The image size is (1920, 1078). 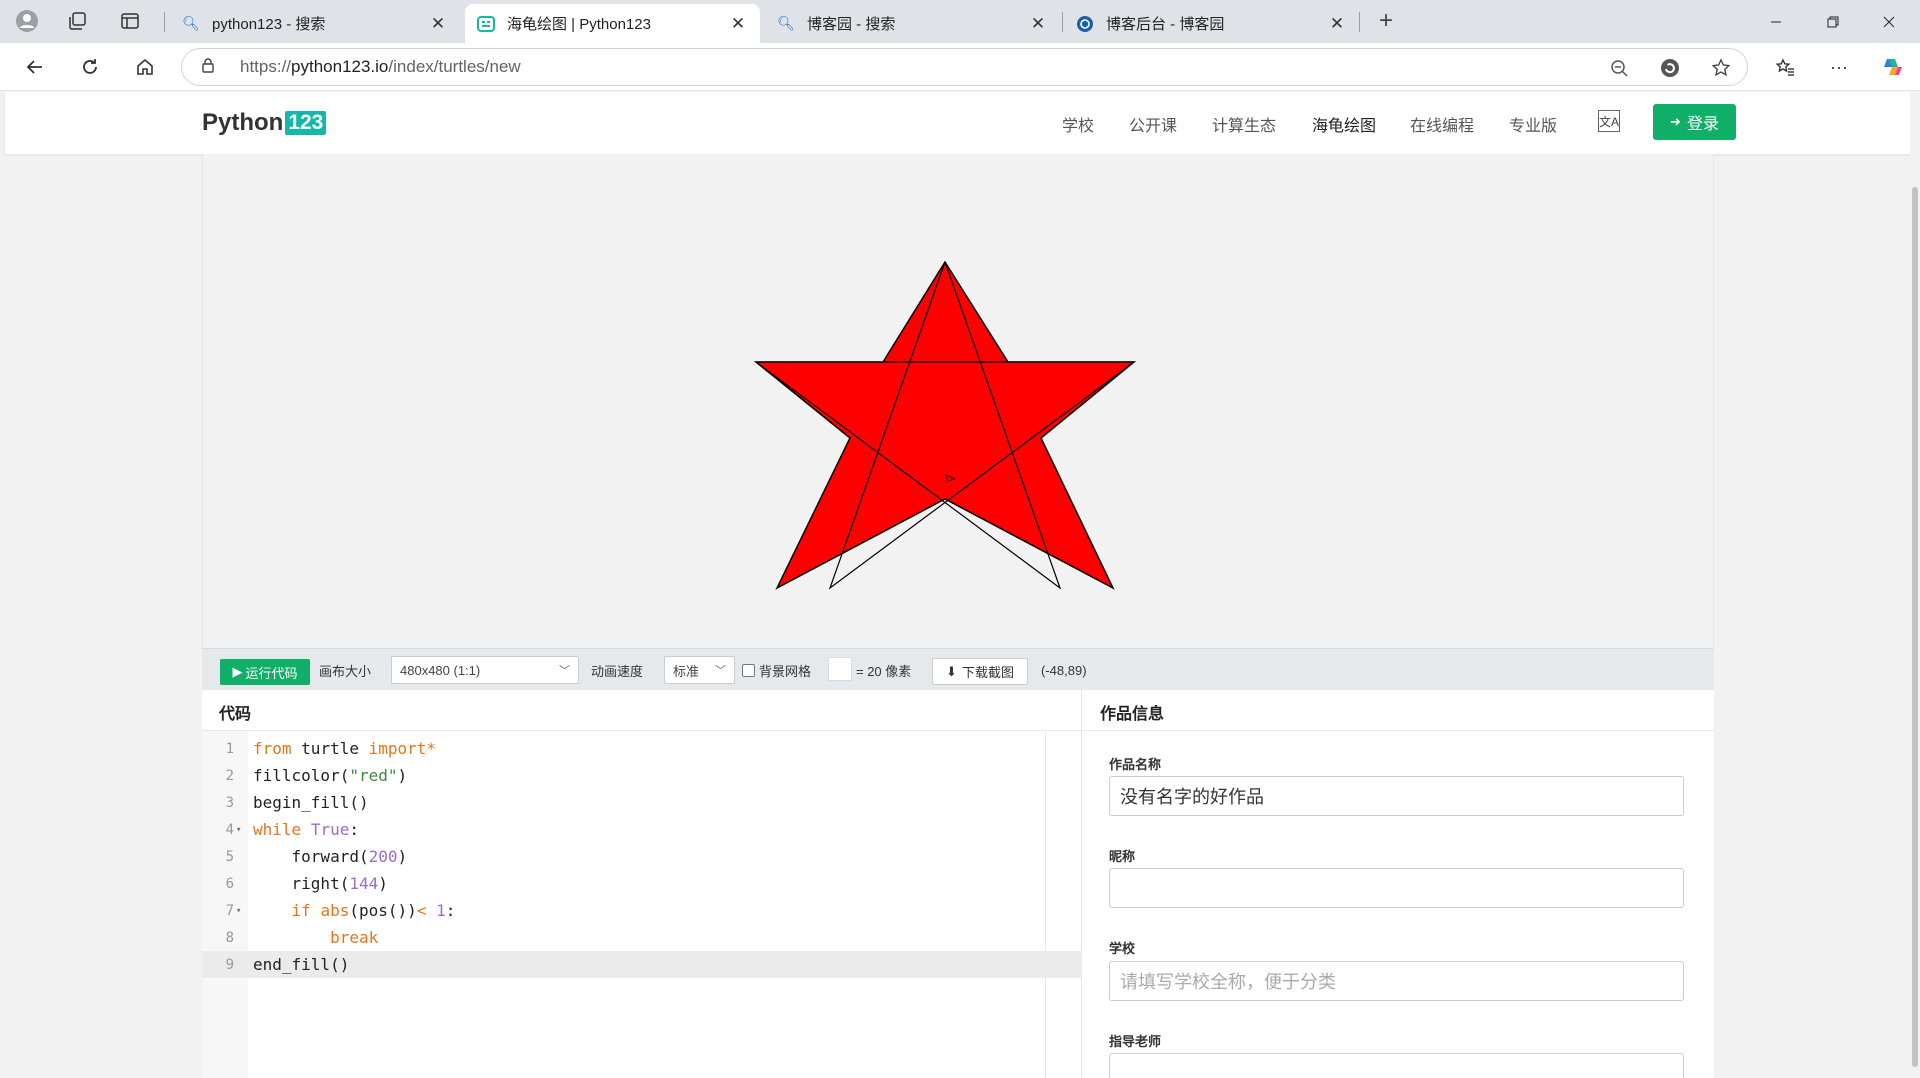 What do you see at coordinates (1211, 23) in the screenshot?
I see `tab-cnblogs-admin: 博客后台 - 博客园 ✕` at bounding box center [1211, 23].